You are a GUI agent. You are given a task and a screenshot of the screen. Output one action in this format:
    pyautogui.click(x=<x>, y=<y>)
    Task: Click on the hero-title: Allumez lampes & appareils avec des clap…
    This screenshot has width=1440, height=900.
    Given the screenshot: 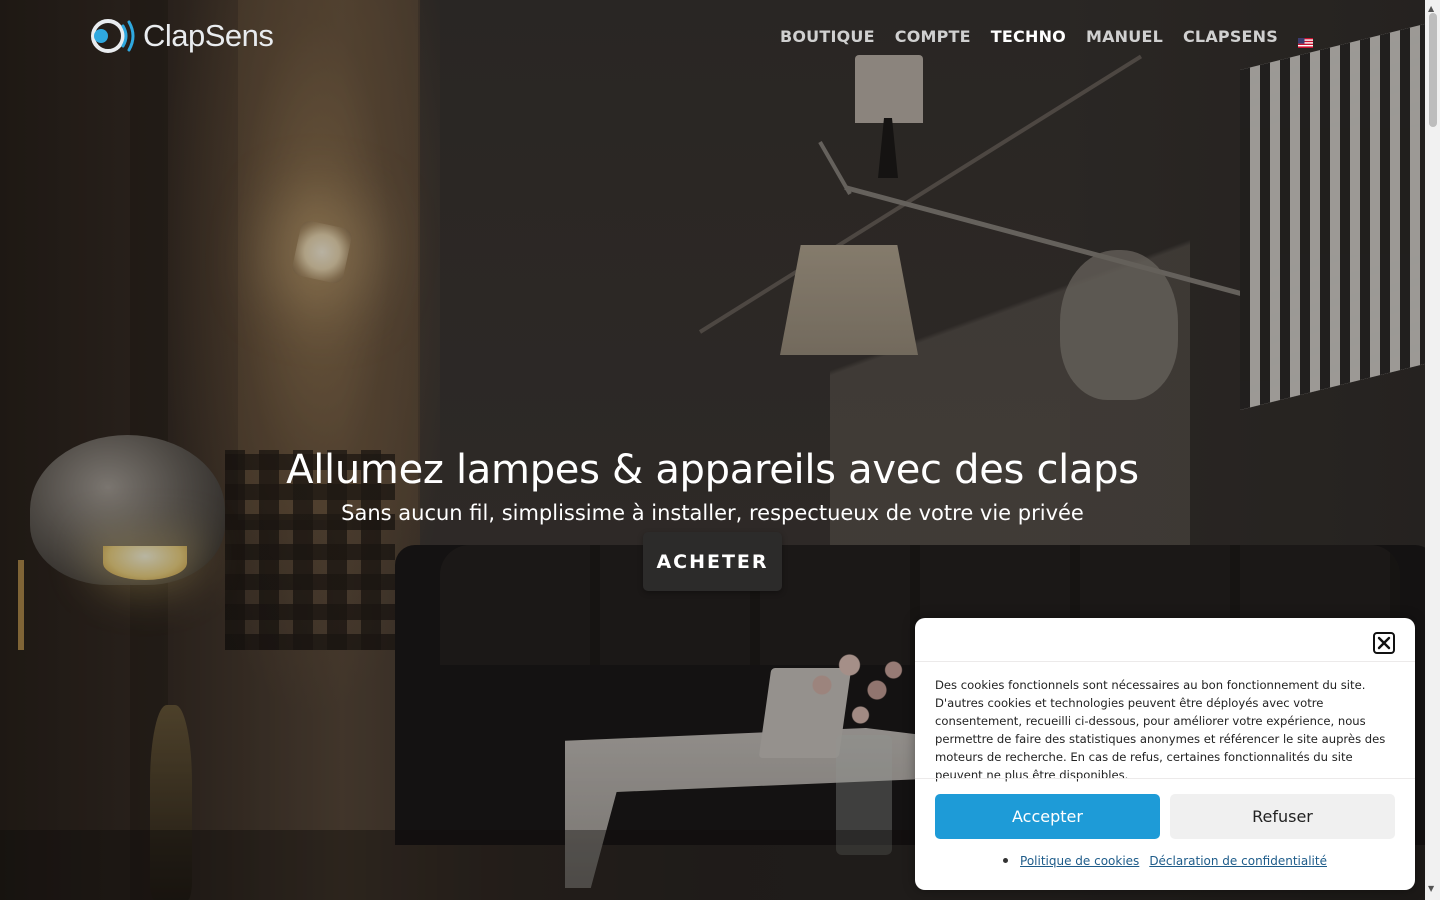 What is the action you would take?
    pyautogui.click(x=712, y=469)
    